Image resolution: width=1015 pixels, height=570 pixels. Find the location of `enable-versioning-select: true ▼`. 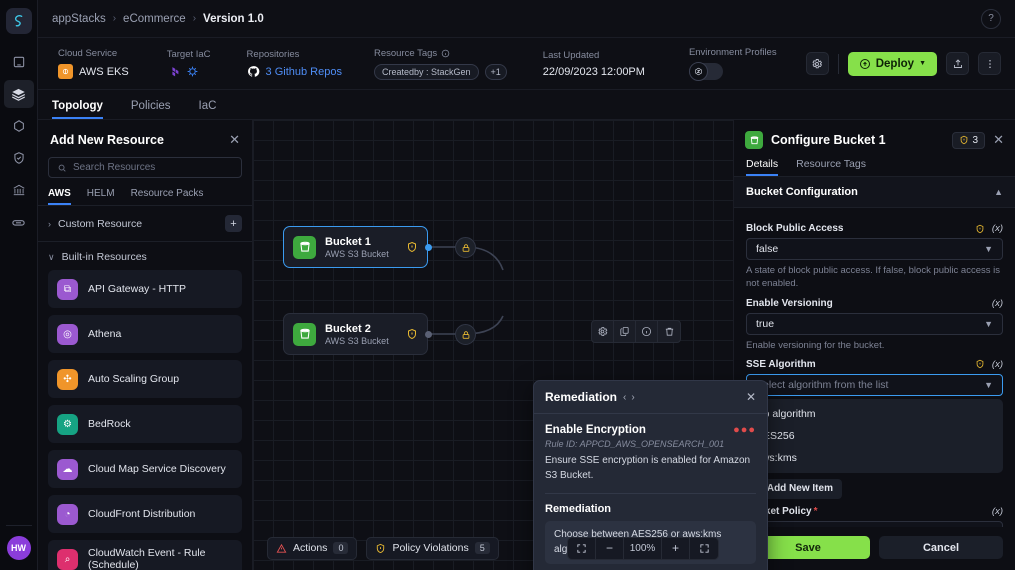

enable-versioning-select: true ▼ is located at coordinates (874, 323).